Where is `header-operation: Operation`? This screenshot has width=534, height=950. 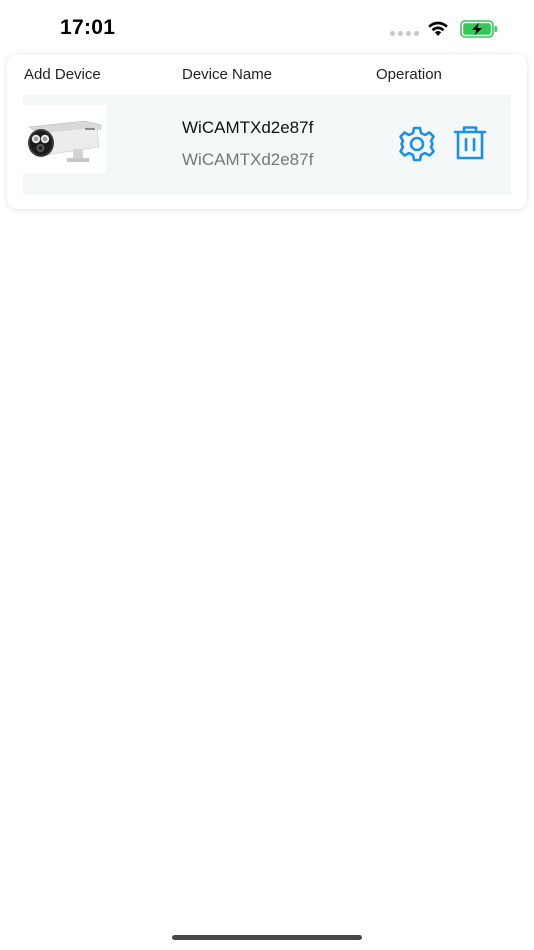 header-operation: Operation is located at coordinates (409, 74).